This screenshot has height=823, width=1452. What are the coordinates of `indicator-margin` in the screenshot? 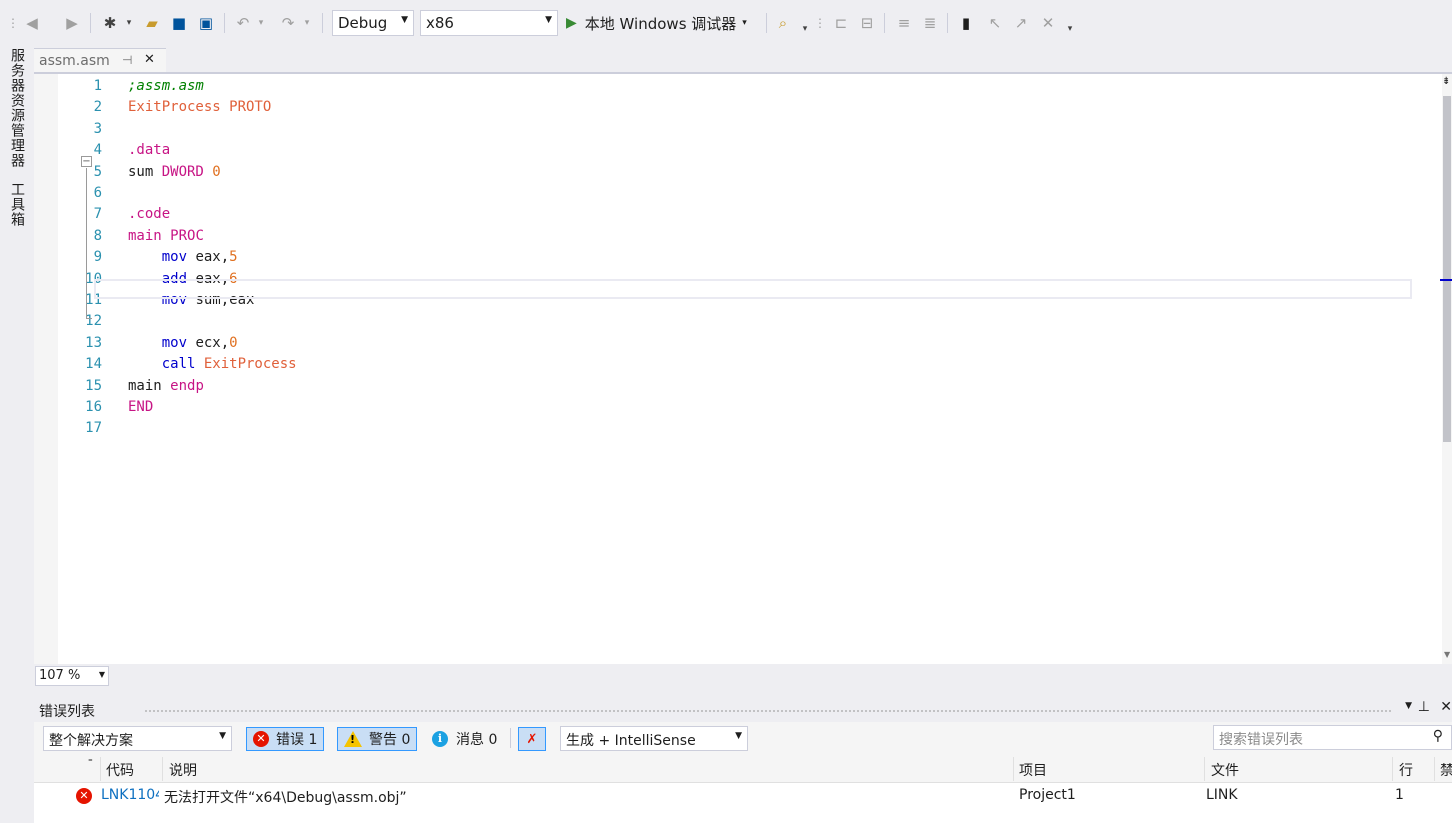 It's located at (46, 369).